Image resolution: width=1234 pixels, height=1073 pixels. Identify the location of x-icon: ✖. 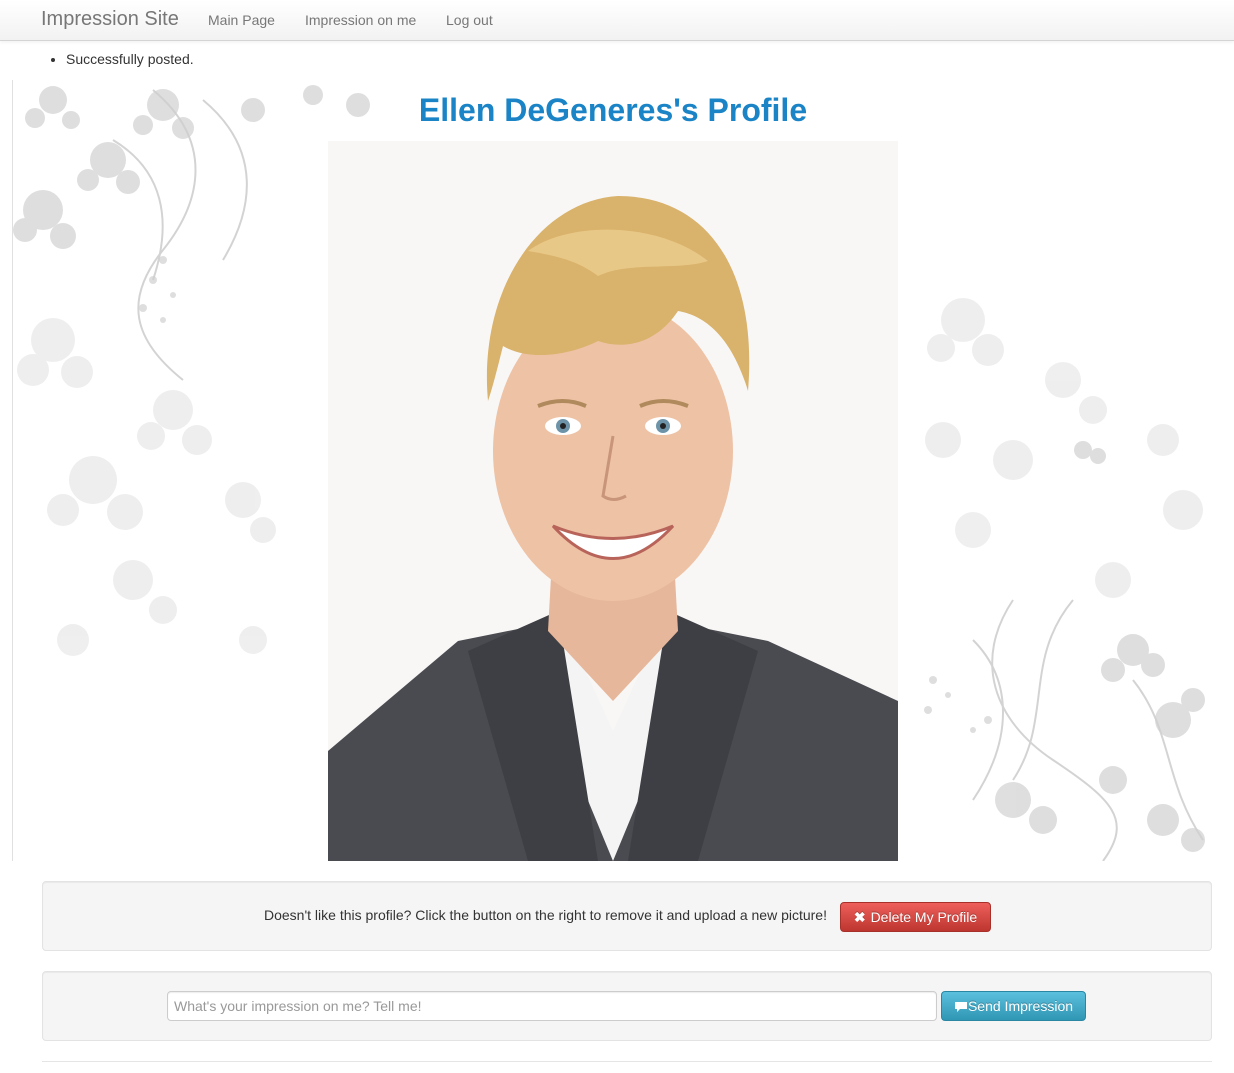
(859, 916).